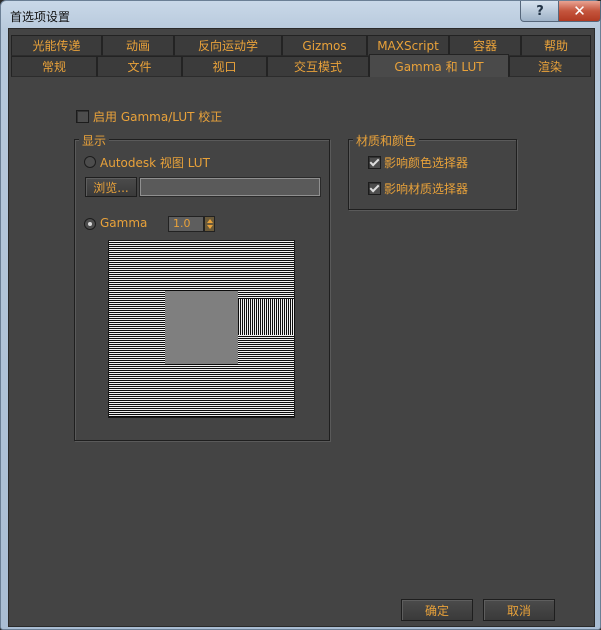 Image resolution: width=601 pixels, height=630 pixels. What do you see at coordinates (94, 140) in the screenshot?
I see `display-group-title: 显示` at bounding box center [94, 140].